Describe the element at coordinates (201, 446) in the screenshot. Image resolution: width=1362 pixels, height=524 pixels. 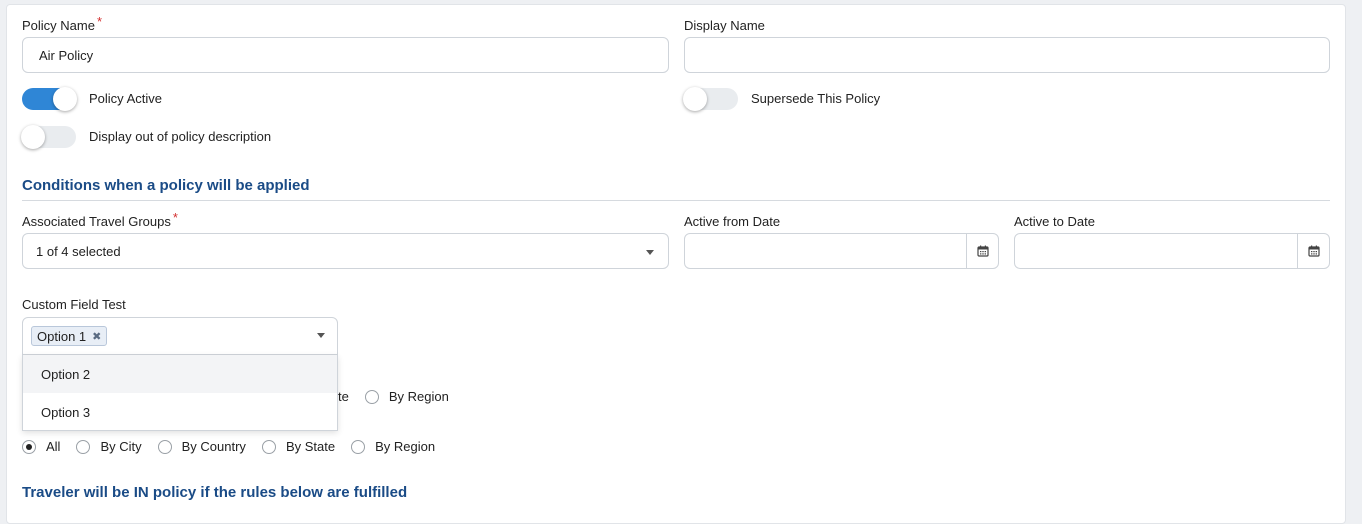
I see `radio-by-country: By Country` at that location.